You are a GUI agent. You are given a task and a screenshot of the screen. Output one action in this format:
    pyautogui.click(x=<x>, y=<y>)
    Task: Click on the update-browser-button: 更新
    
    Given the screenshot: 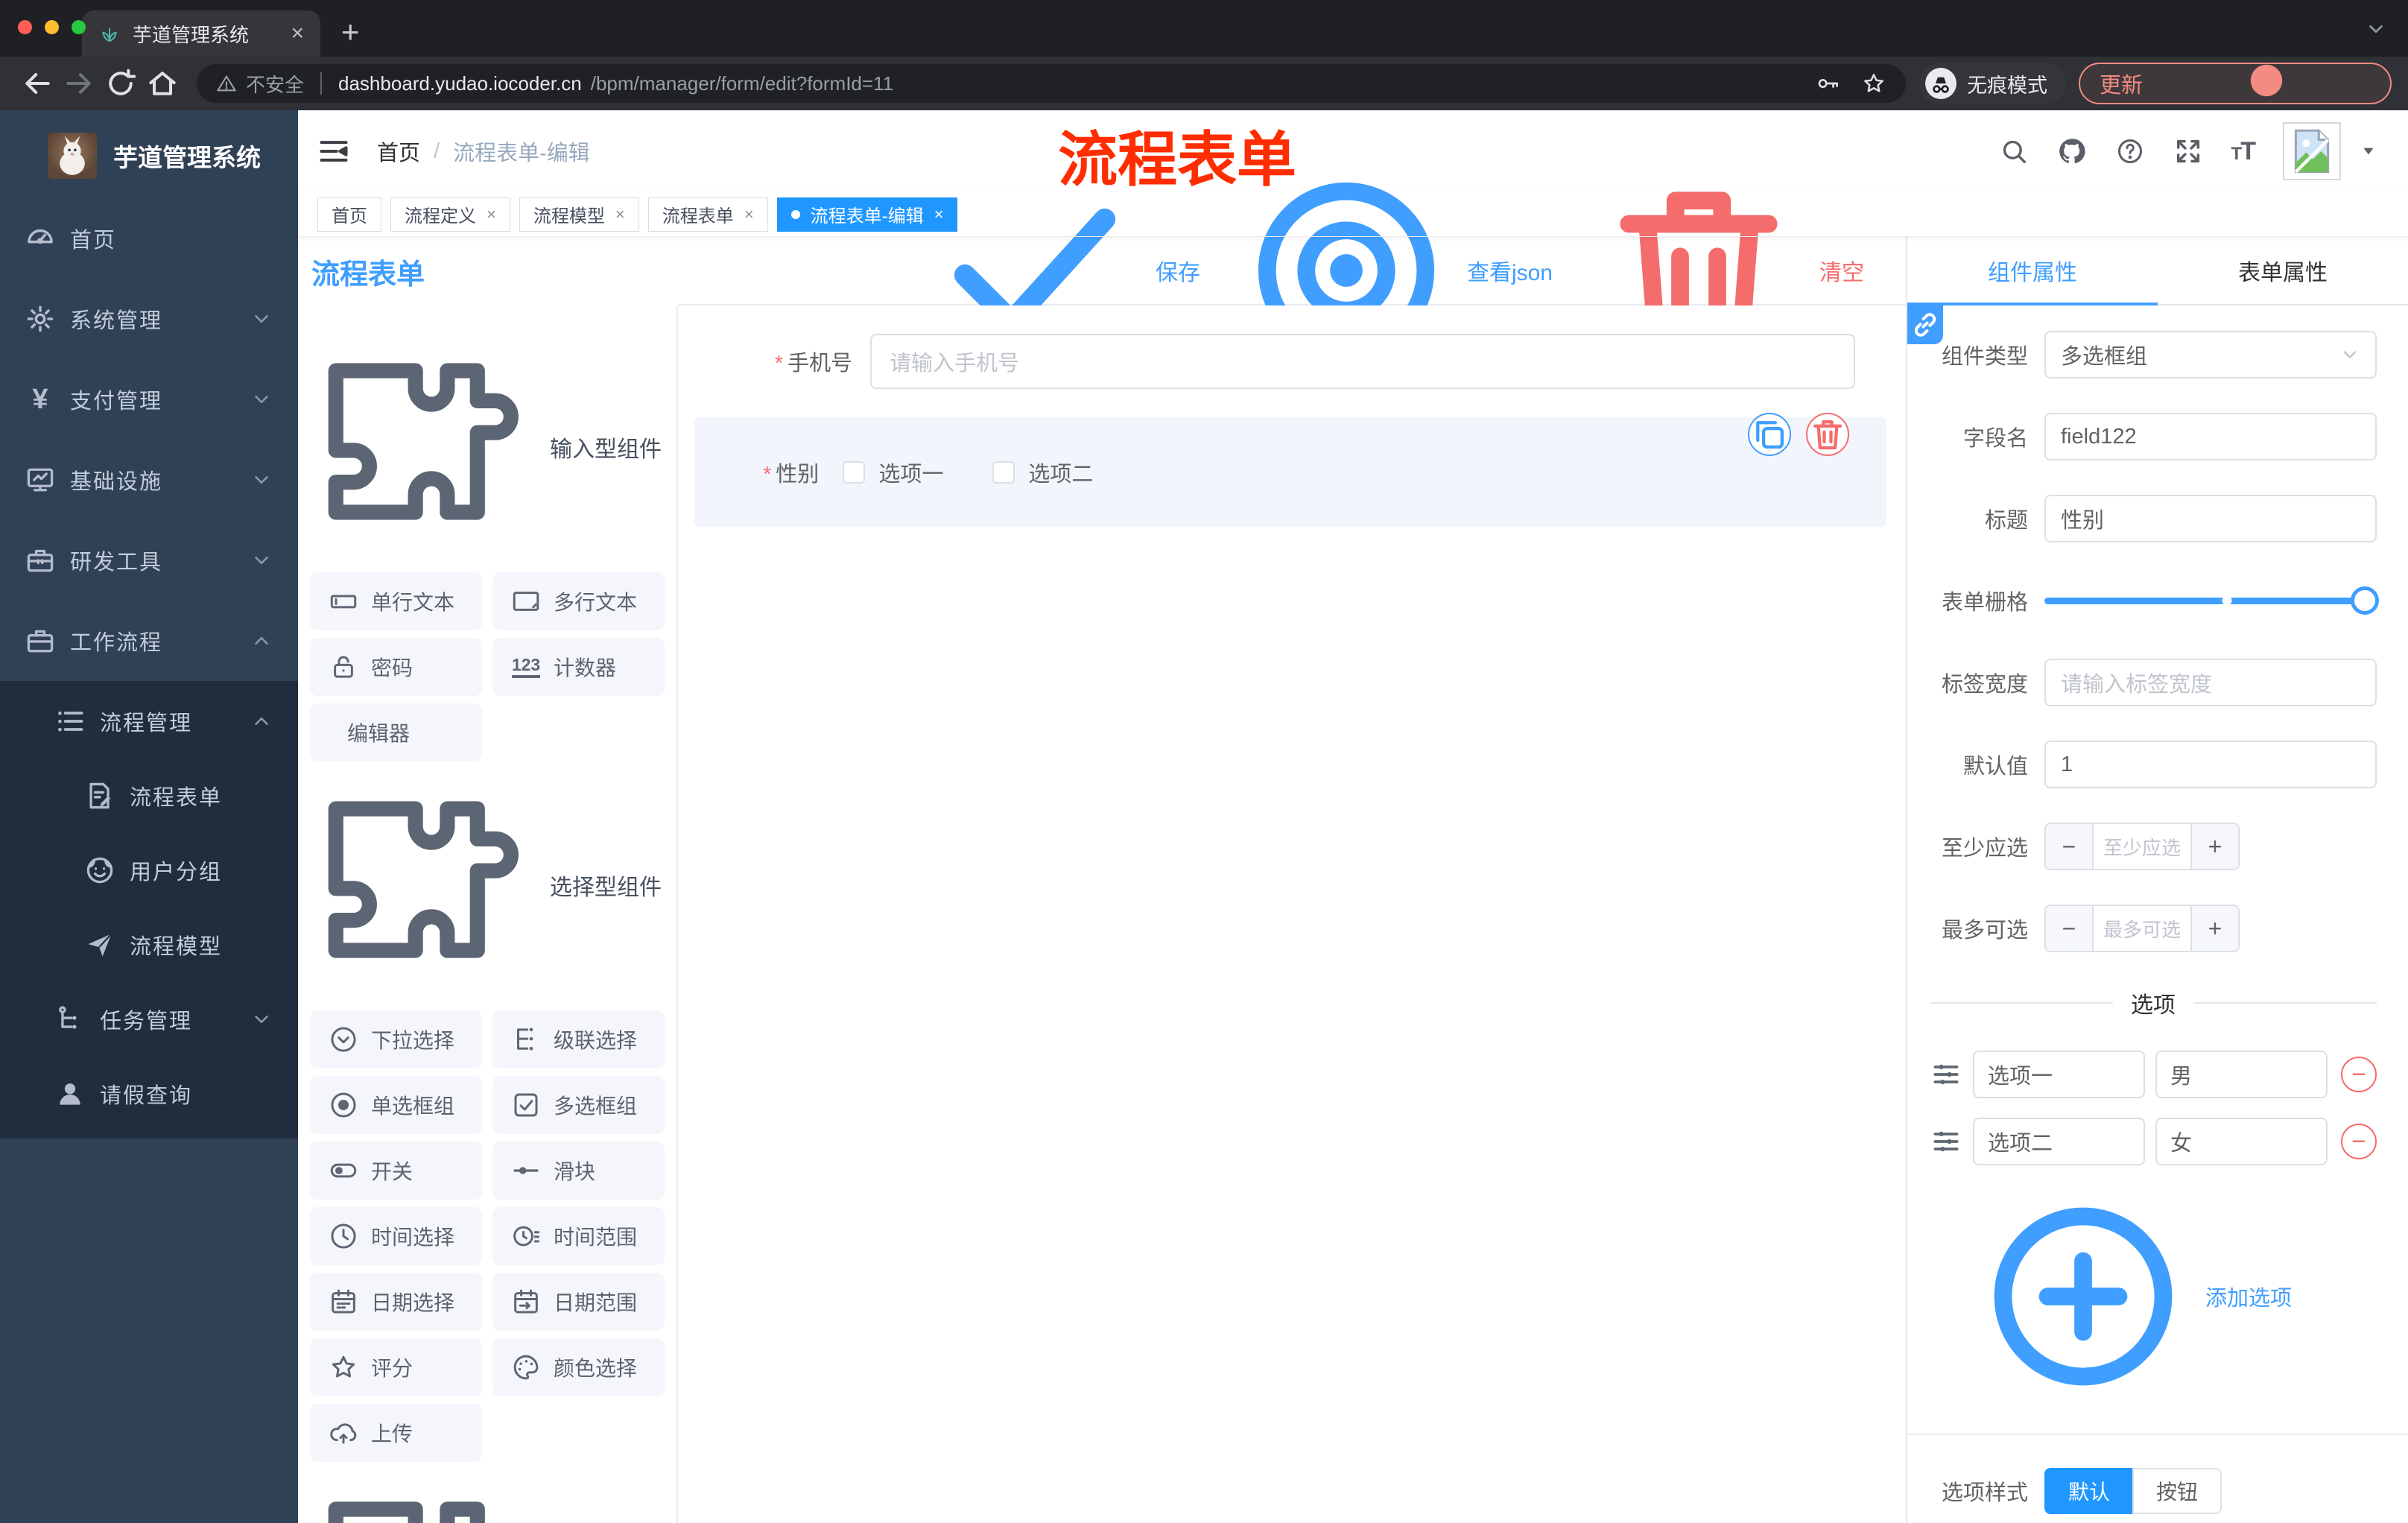 What is the action you would take?
    pyautogui.click(x=2235, y=80)
    